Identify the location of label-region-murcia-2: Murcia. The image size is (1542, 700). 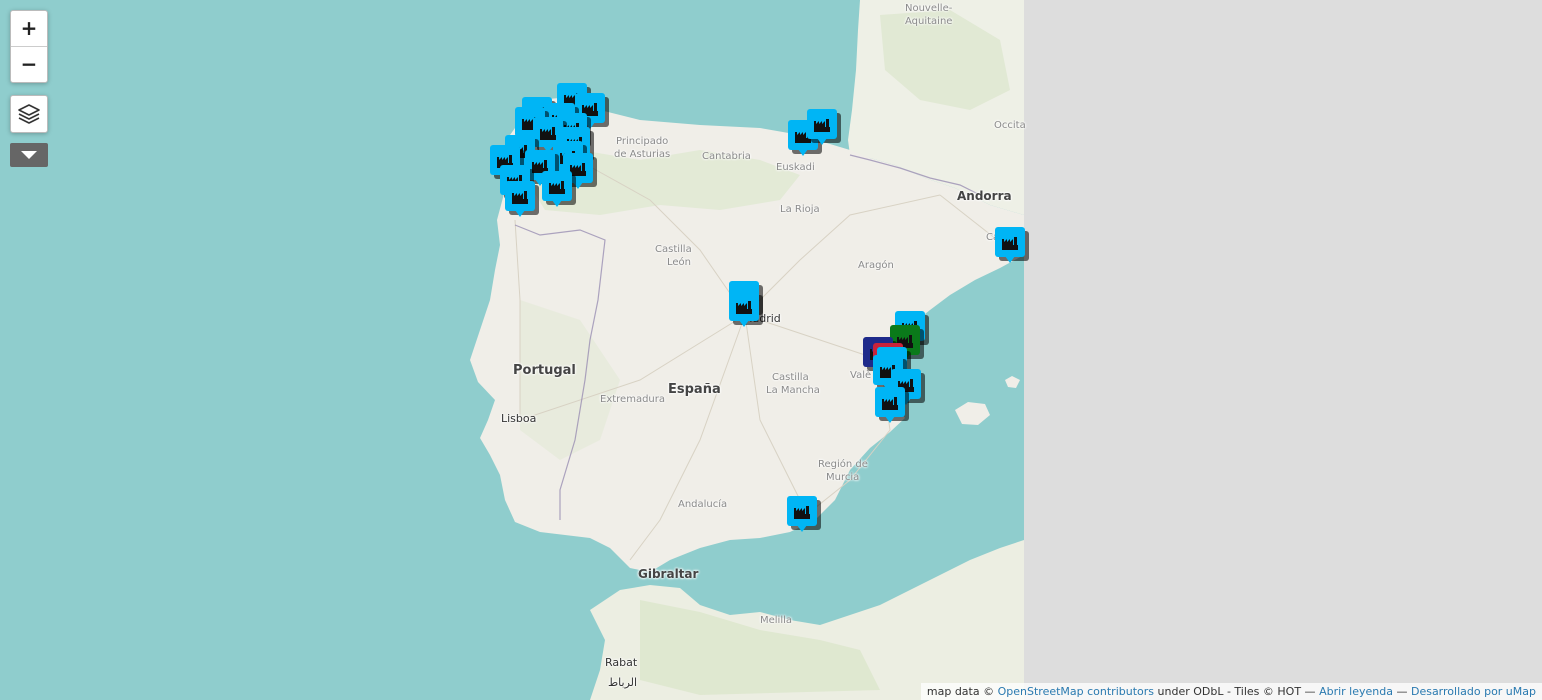
(843, 477).